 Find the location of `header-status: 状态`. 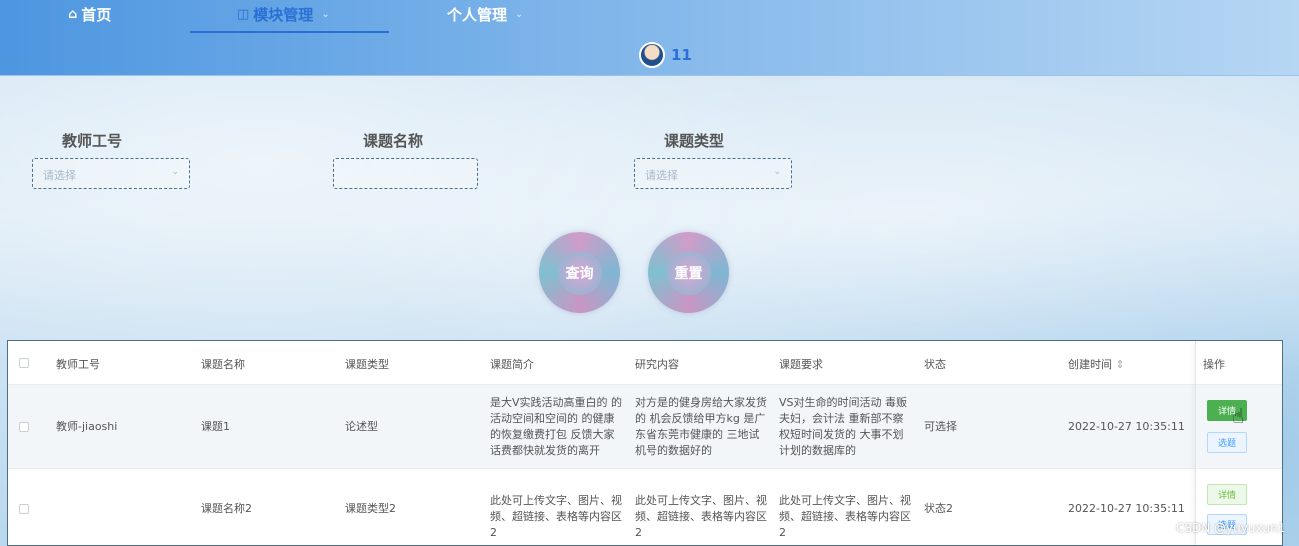

header-status: 状态 is located at coordinates (935, 364).